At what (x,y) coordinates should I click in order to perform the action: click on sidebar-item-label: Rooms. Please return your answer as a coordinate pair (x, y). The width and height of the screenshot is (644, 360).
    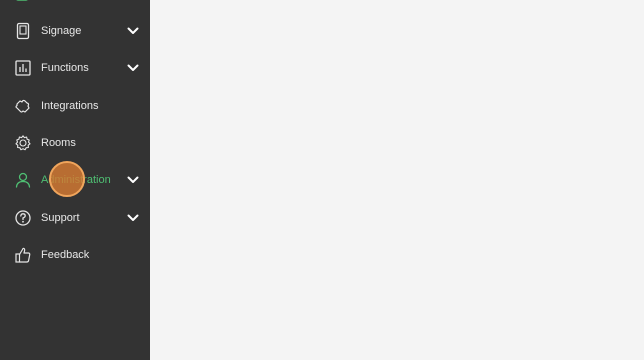
    Looking at the image, I should click on (58, 142).